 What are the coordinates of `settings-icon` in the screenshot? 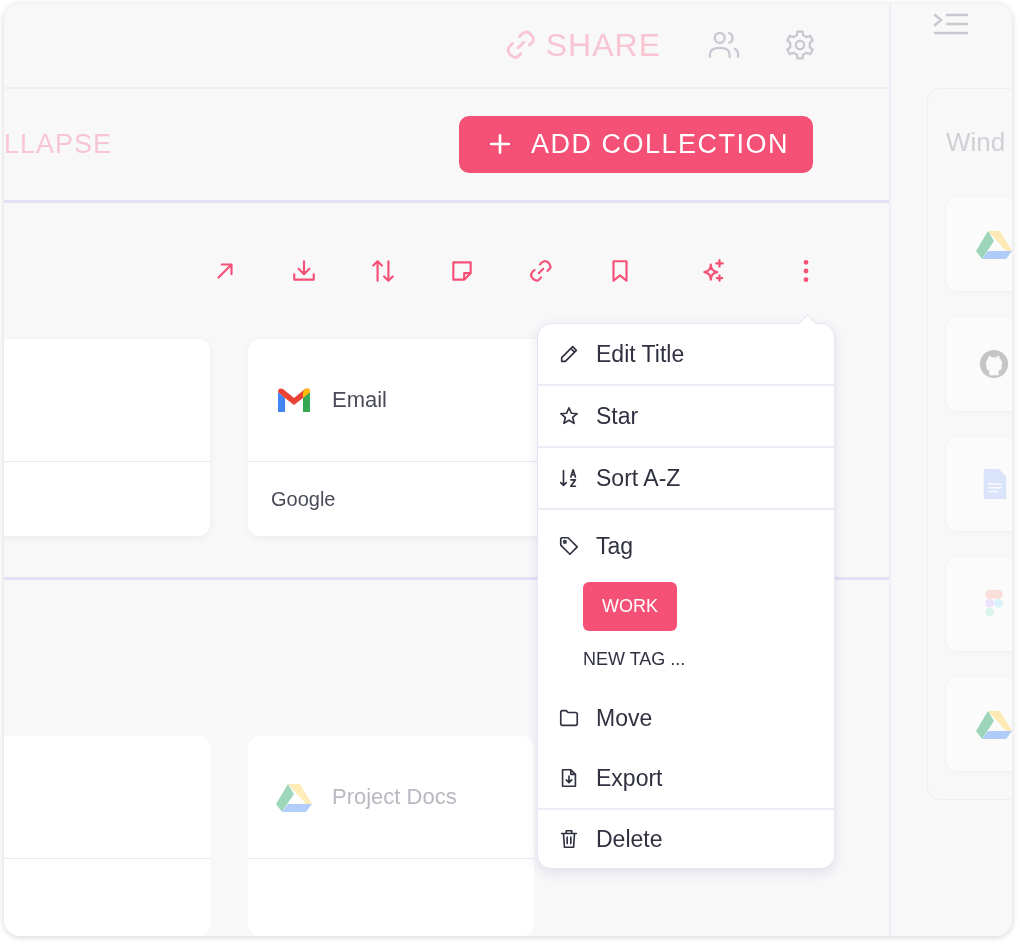 It's located at (800, 45).